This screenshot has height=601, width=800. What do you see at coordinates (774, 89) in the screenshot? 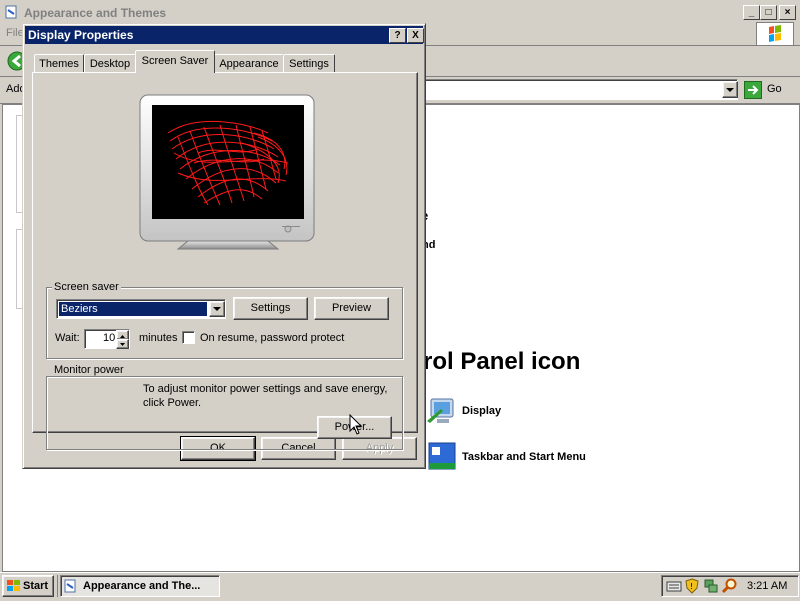
I see `go-label: Go` at bounding box center [774, 89].